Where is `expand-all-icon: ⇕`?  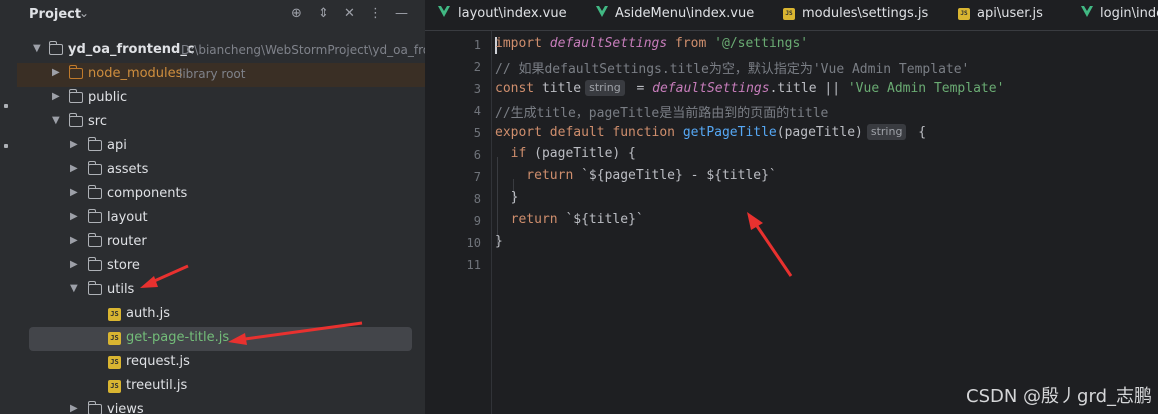 expand-all-icon: ⇕ is located at coordinates (323, 13).